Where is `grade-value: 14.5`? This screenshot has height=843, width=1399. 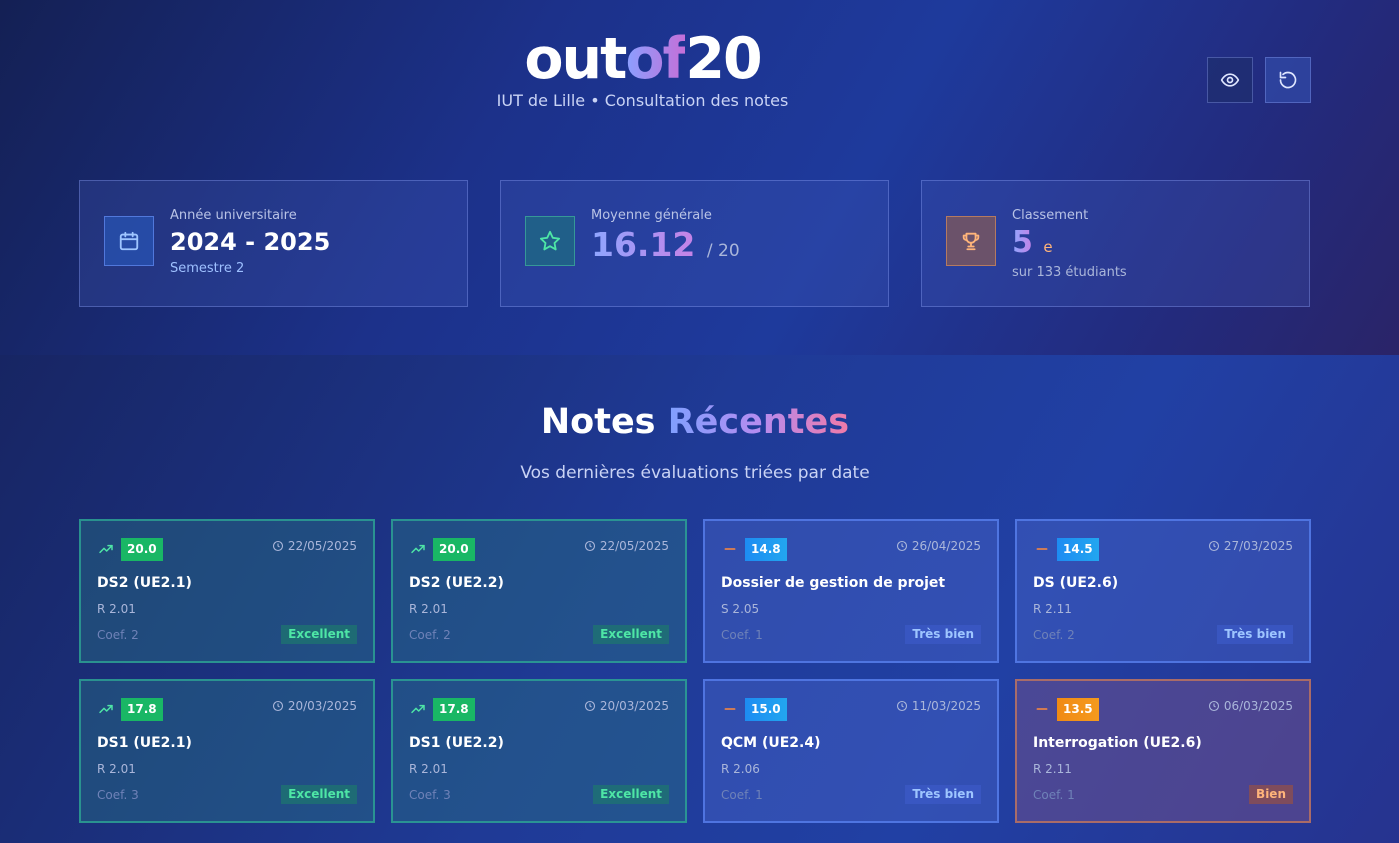 grade-value: 14.5 is located at coordinates (1078, 549).